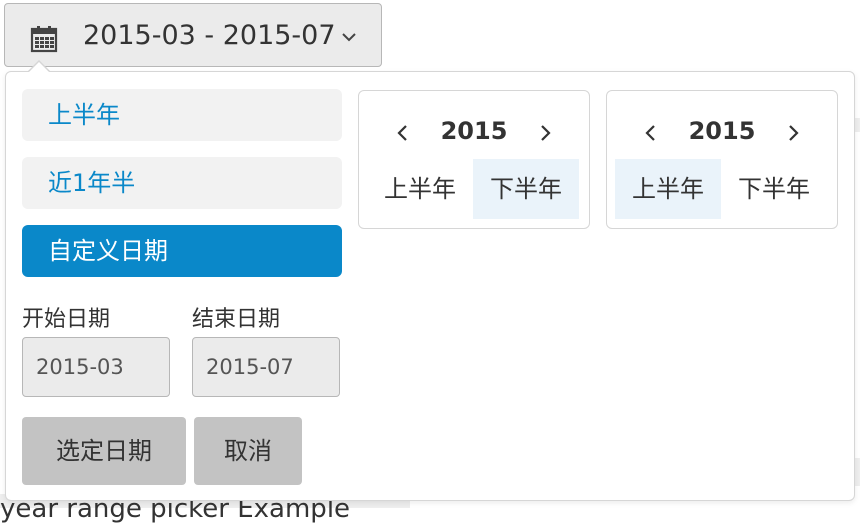  I want to click on start-date-input, so click(96, 367).